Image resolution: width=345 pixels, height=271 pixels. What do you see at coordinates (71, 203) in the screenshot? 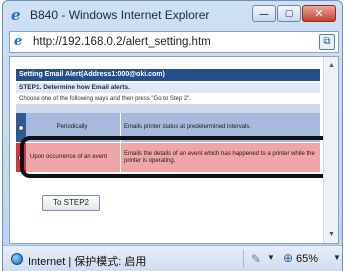
I see `to-step2-button: To STEP2` at bounding box center [71, 203].